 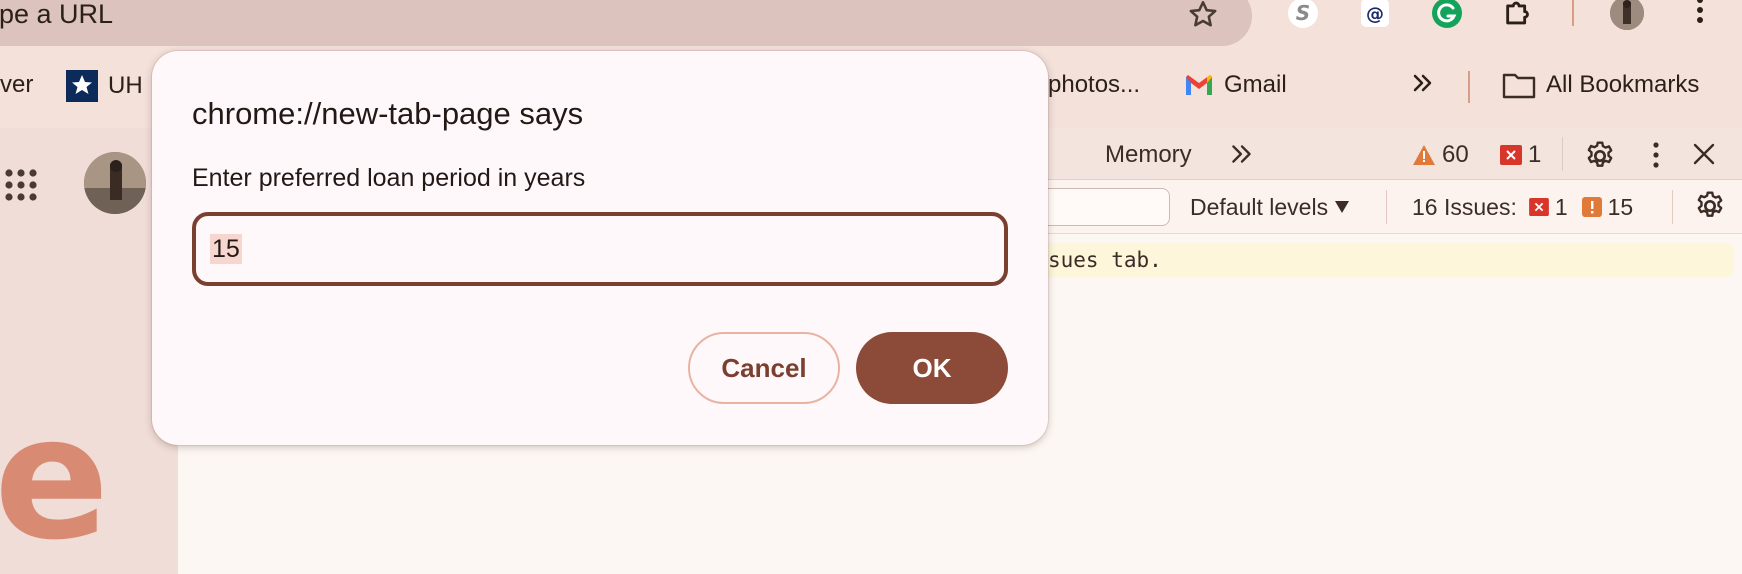 I want to click on at-extension-icon: @, so click(x=1375, y=15).